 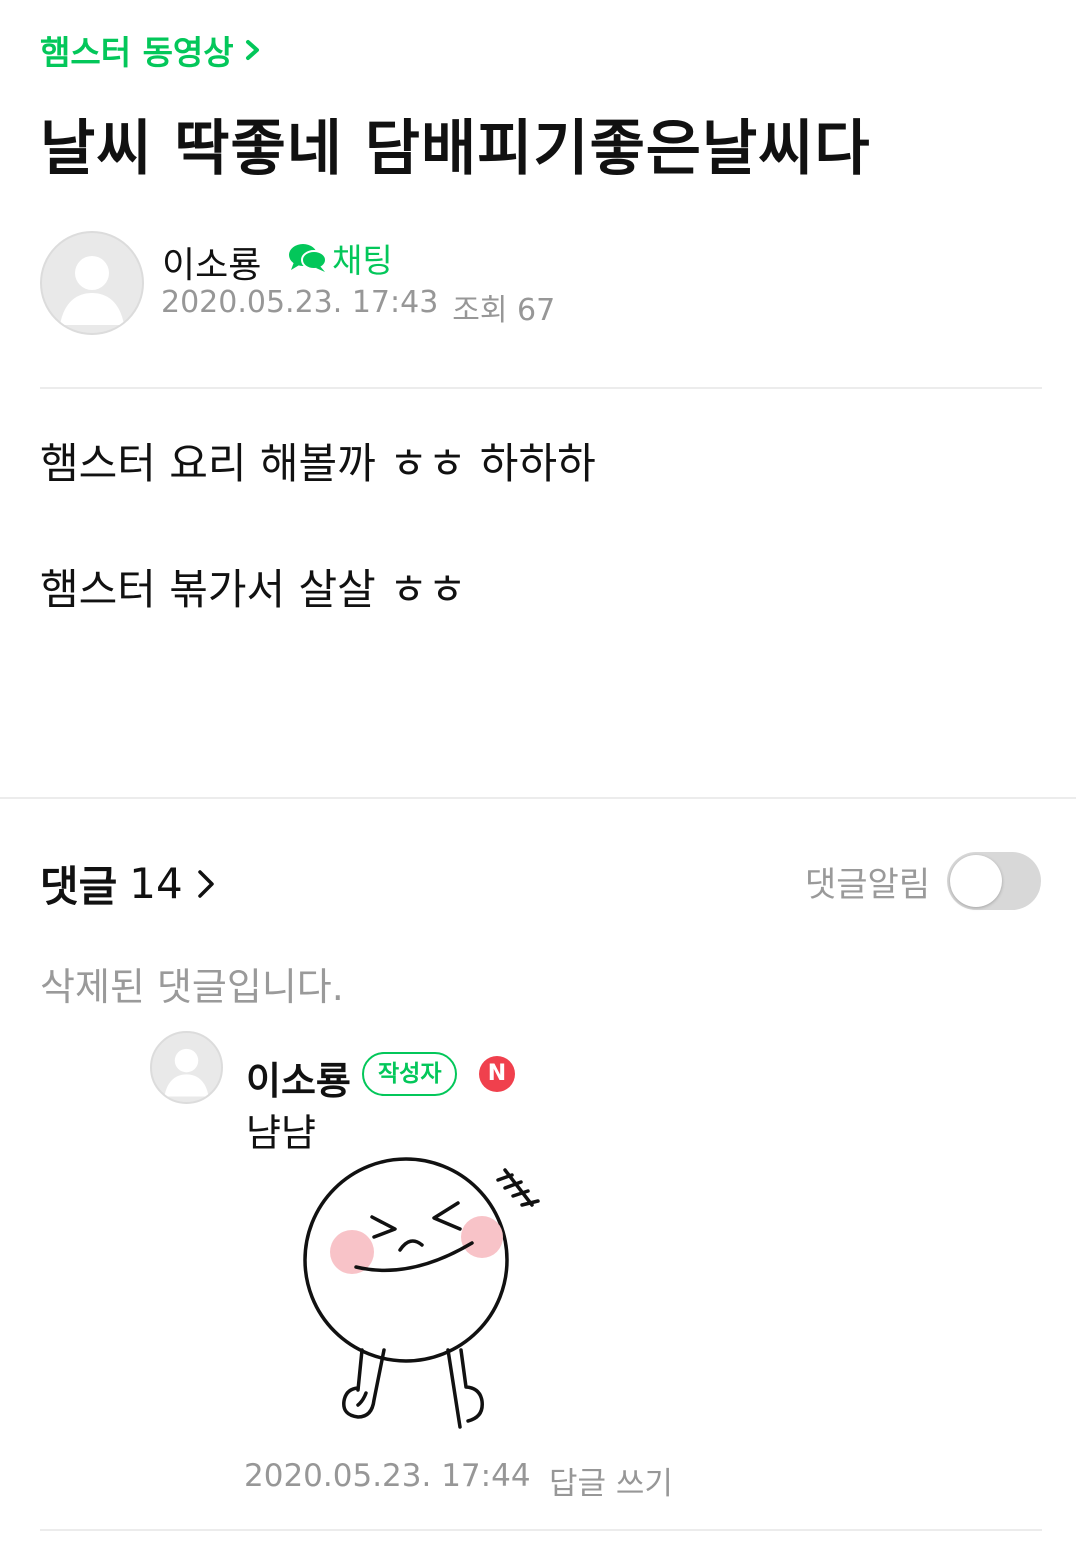 I want to click on reply-text: 냠냠, so click(x=281, y=1133).